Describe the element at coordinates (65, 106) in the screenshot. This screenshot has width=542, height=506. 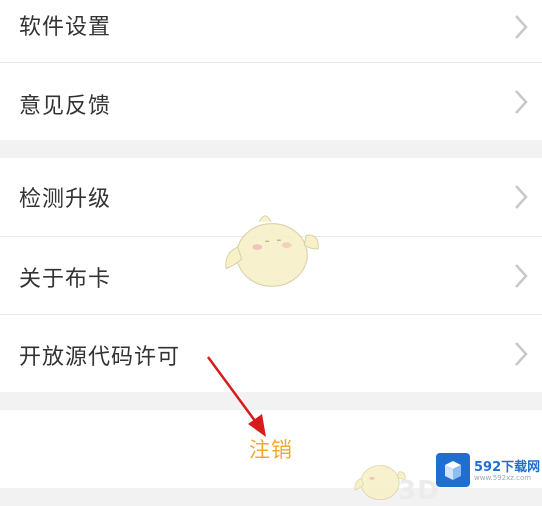
I see `menu-item-label: 意见反馈` at that location.